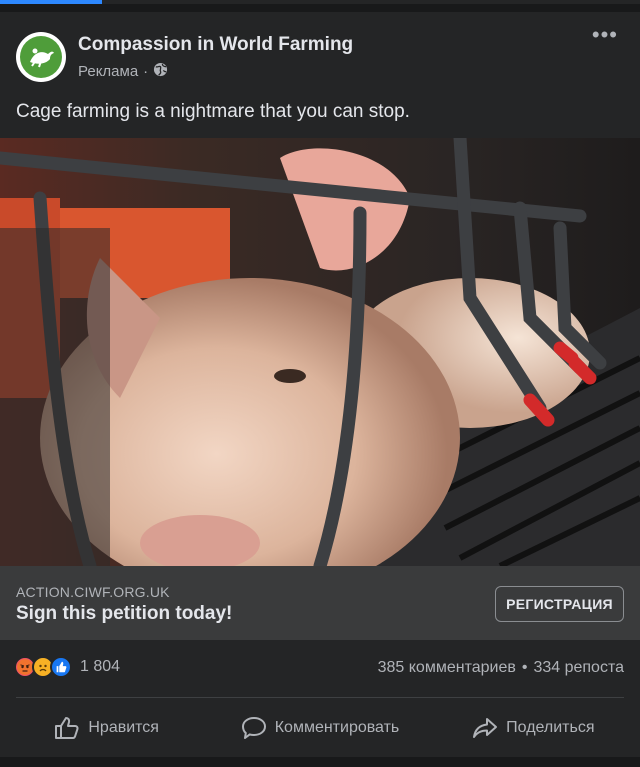 The width and height of the screenshot is (640, 767). What do you see at coordinates (67, 727) in the screenshot?
I see `thumbs-up-icon` at bounding box center [67, 727].